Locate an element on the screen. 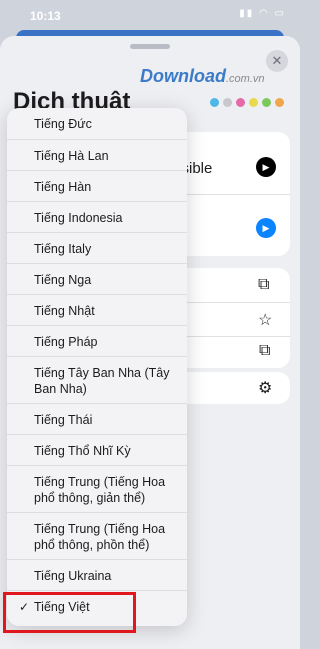 This screenshot has width=320, height=649. language-option-label: Tiếng Pháp is located at coordinates (66, 342).